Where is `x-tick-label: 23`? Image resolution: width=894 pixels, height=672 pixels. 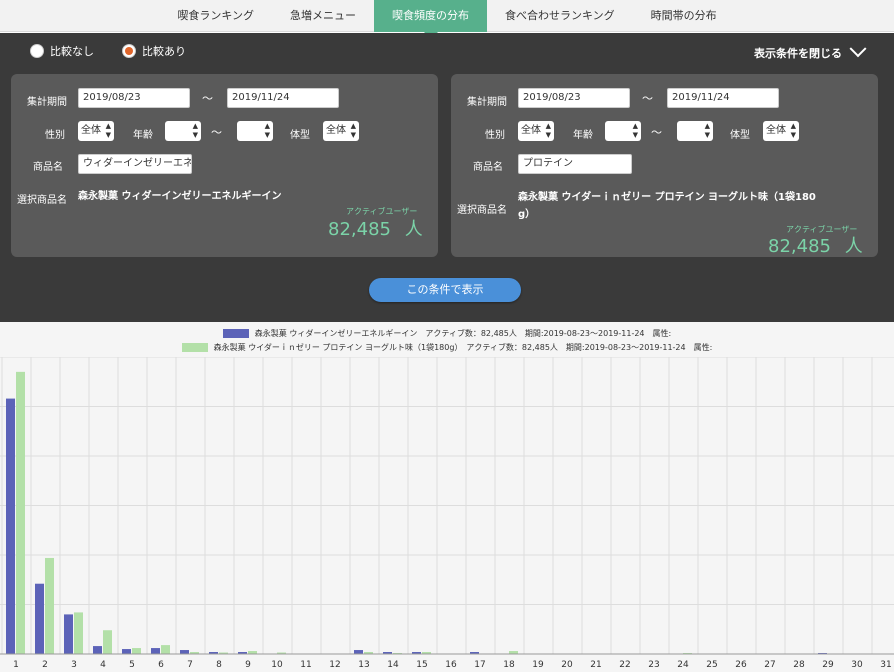
x-tick-label: 23 is located at coordinates (653, 665).